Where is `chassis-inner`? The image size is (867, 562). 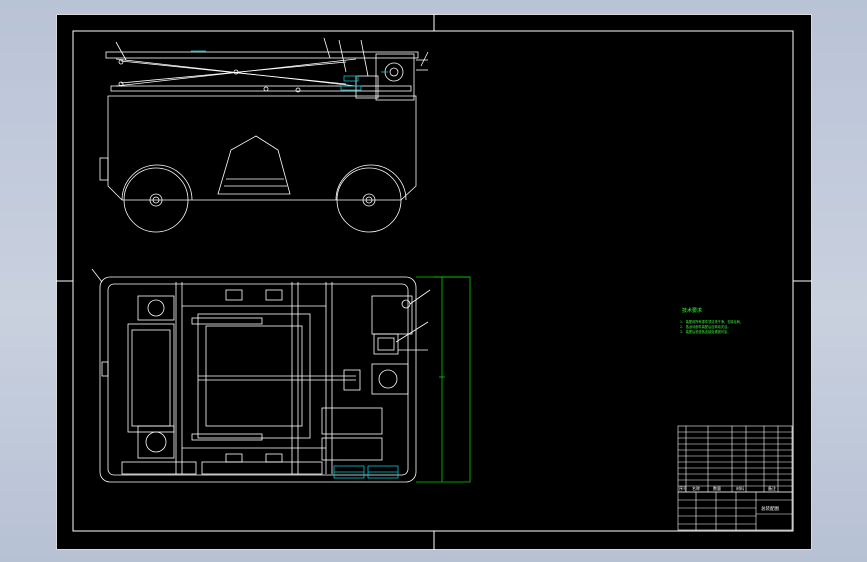
chassis-inner is located at coordinates (258, 379).